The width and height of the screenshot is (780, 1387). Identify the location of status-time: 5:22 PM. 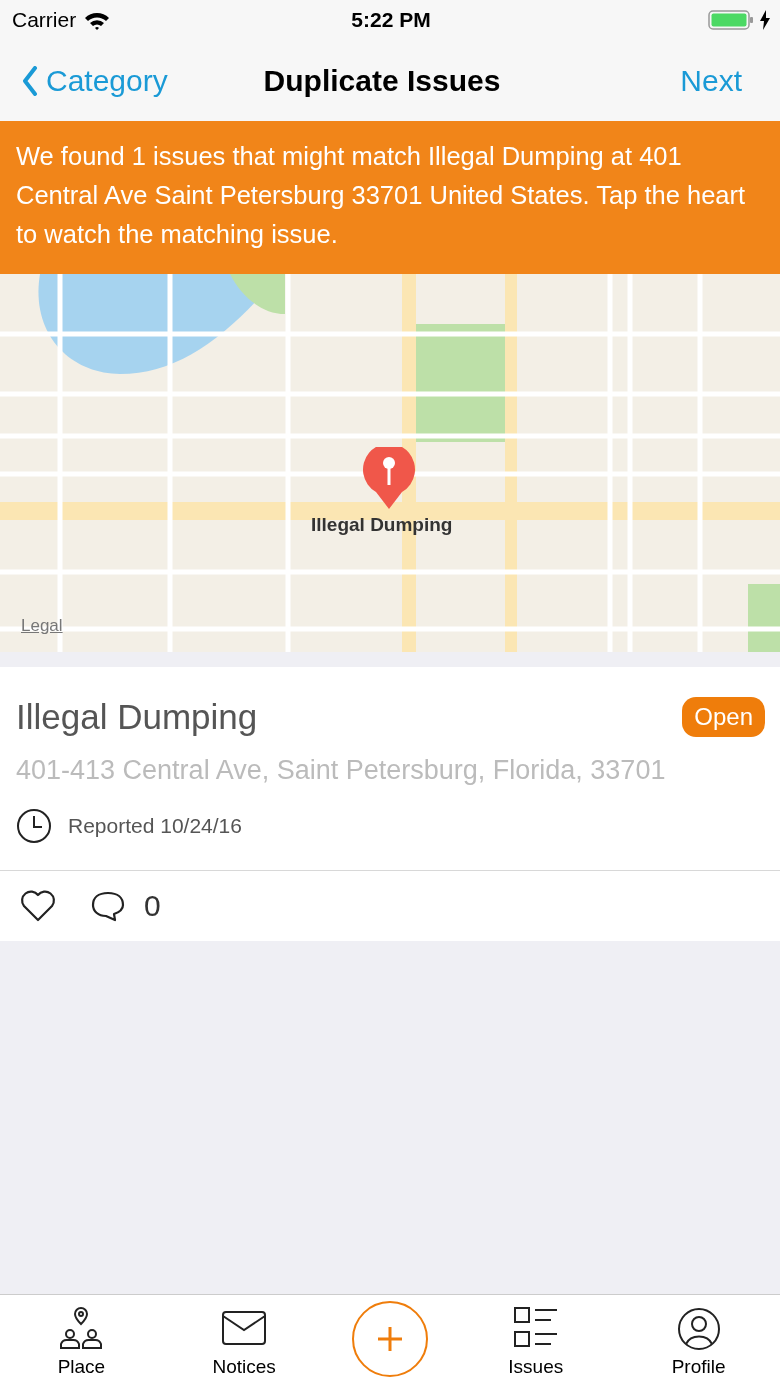
(391, 20).